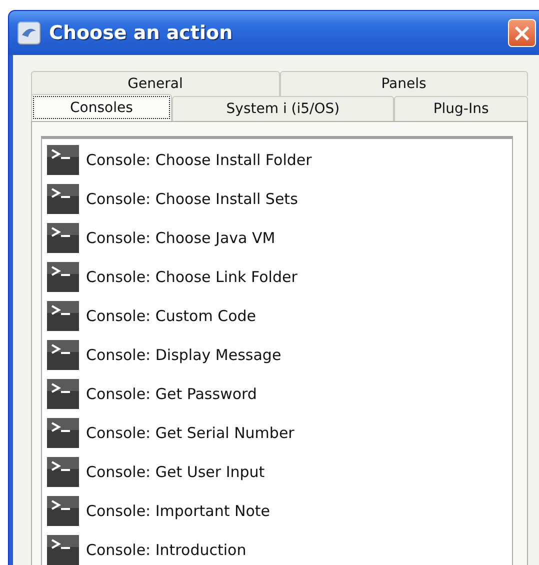  What do you see at coordinates (175, 472) in the screenshot?
I see `list-item: Console: Get User Input` at bounding box center [175, 472].